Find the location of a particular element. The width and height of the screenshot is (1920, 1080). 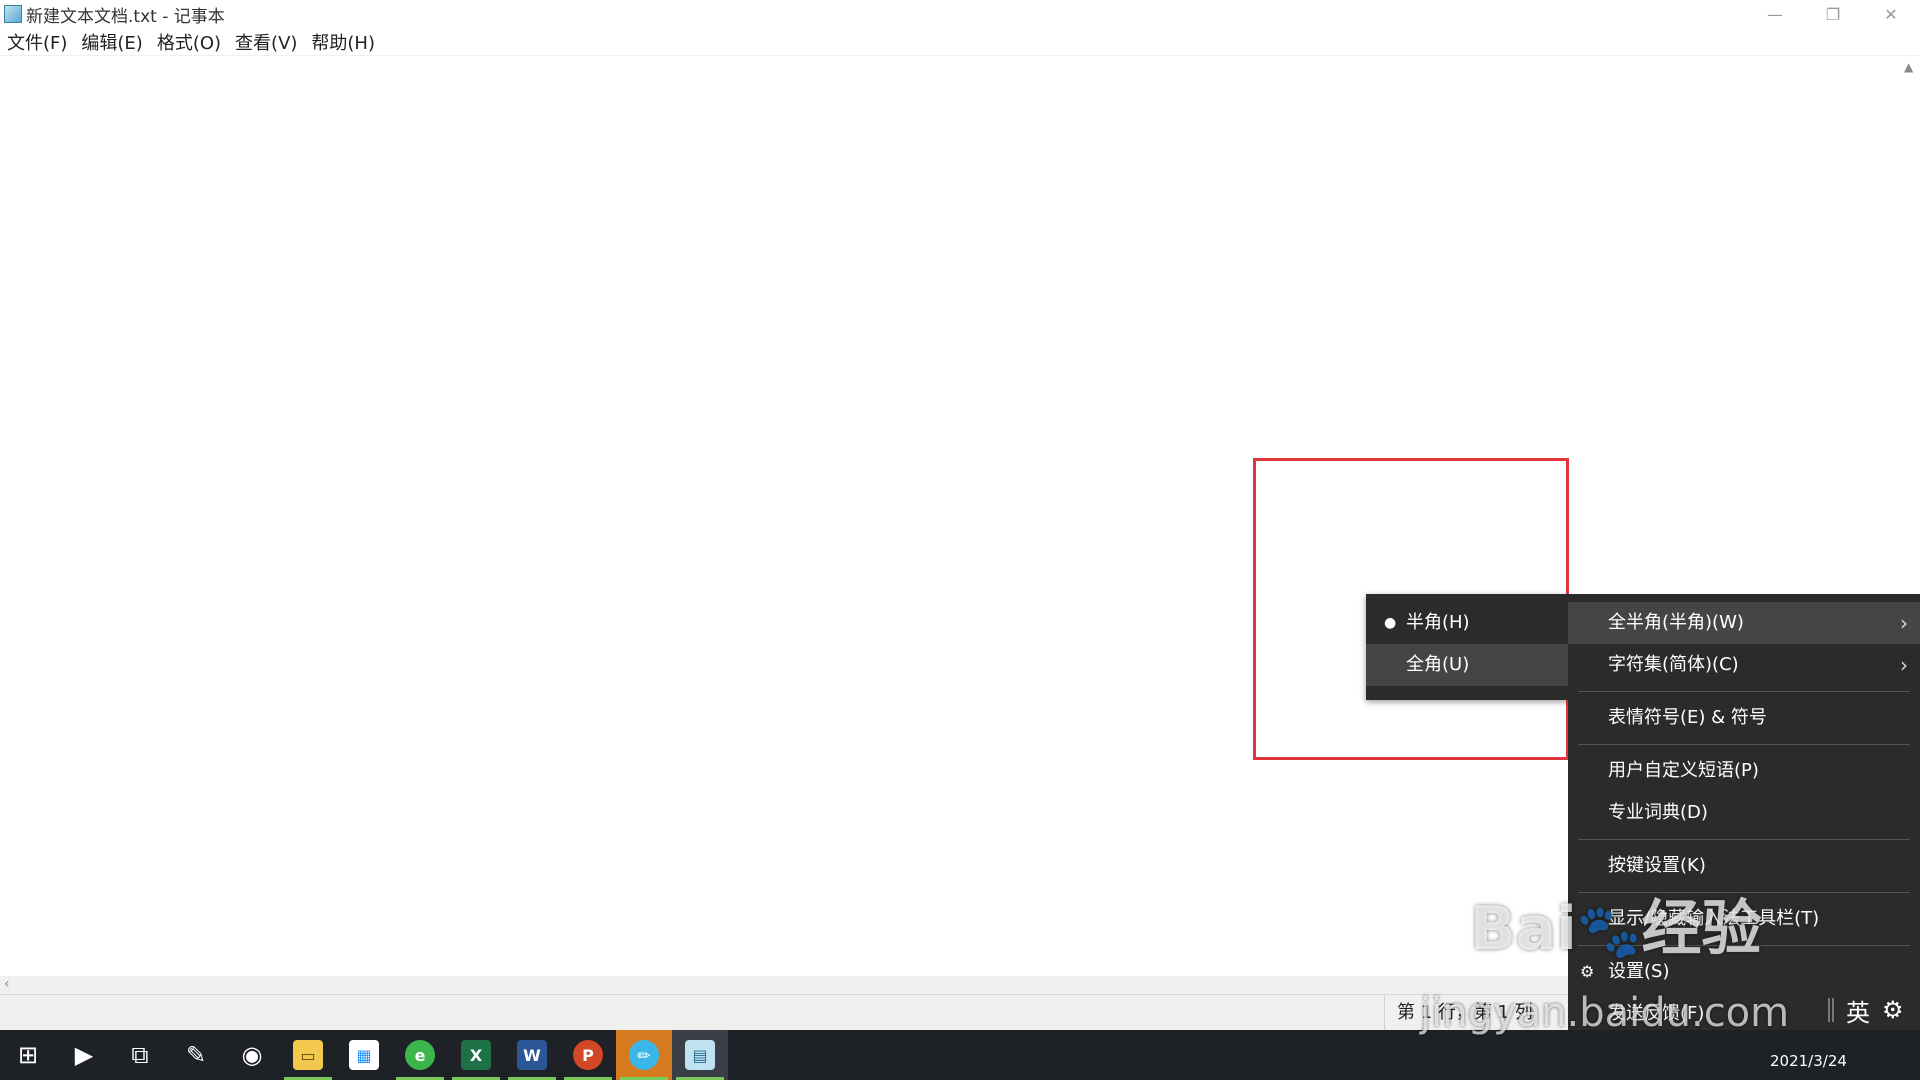

menu-item-label: 表情符号(E) & 符号 is located at coordinates (1687, 717).